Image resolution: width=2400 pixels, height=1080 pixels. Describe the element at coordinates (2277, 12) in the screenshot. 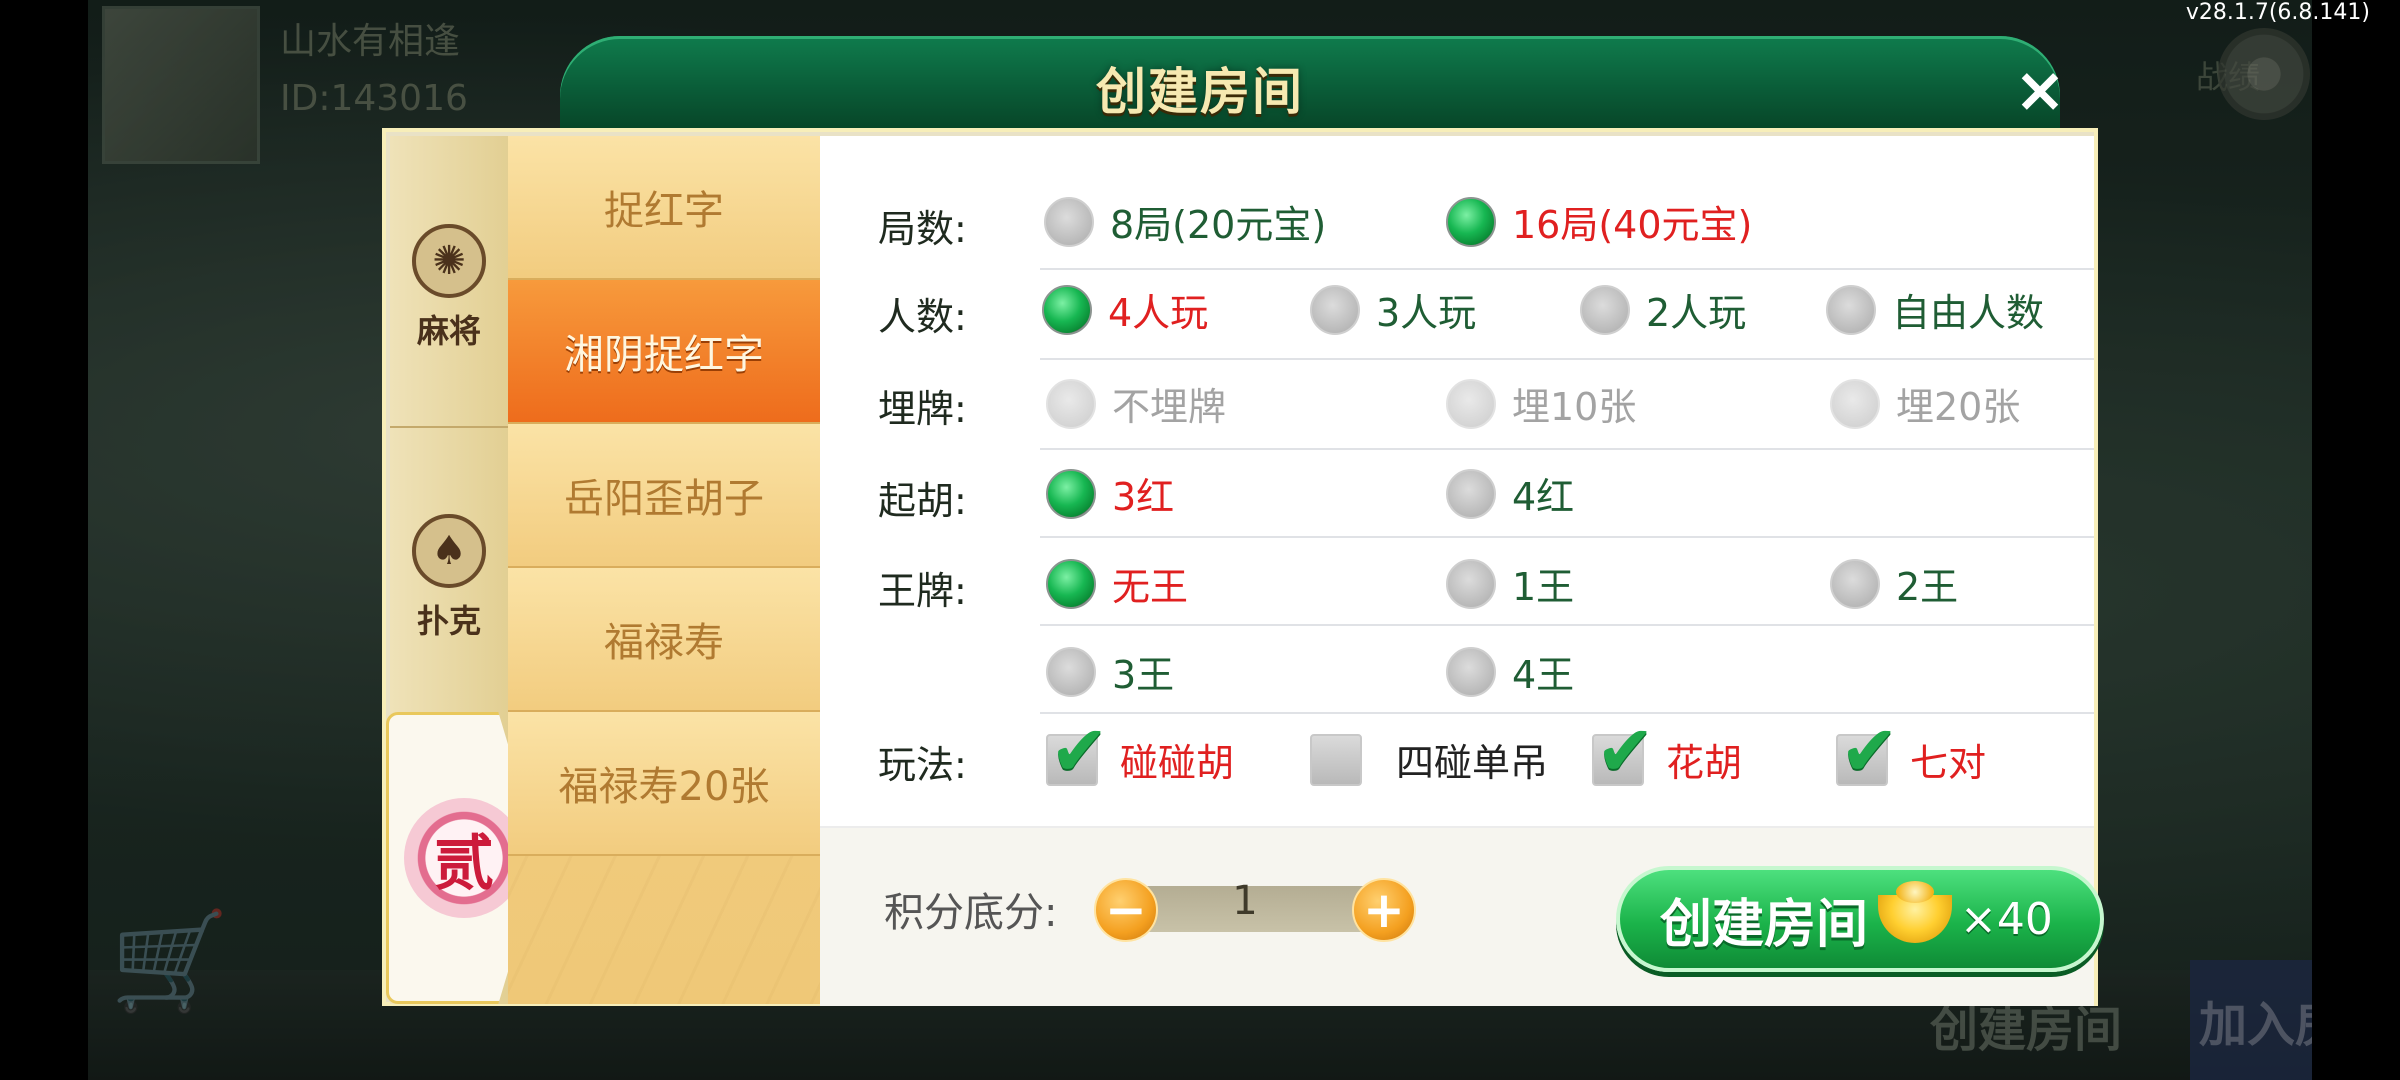

I see `version-label: v28.1.7(6.8.141)` at that location.